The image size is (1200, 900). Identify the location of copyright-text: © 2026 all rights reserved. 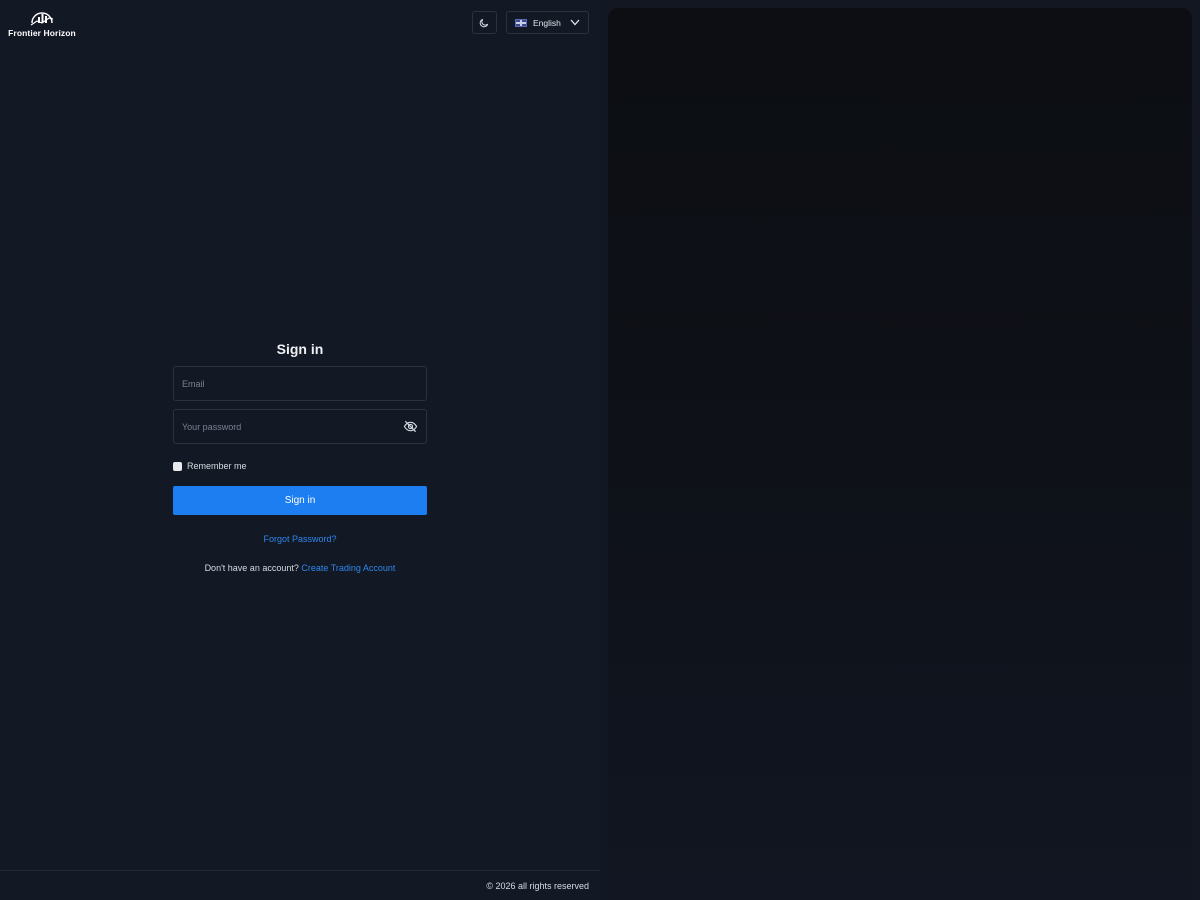
(537, 886).